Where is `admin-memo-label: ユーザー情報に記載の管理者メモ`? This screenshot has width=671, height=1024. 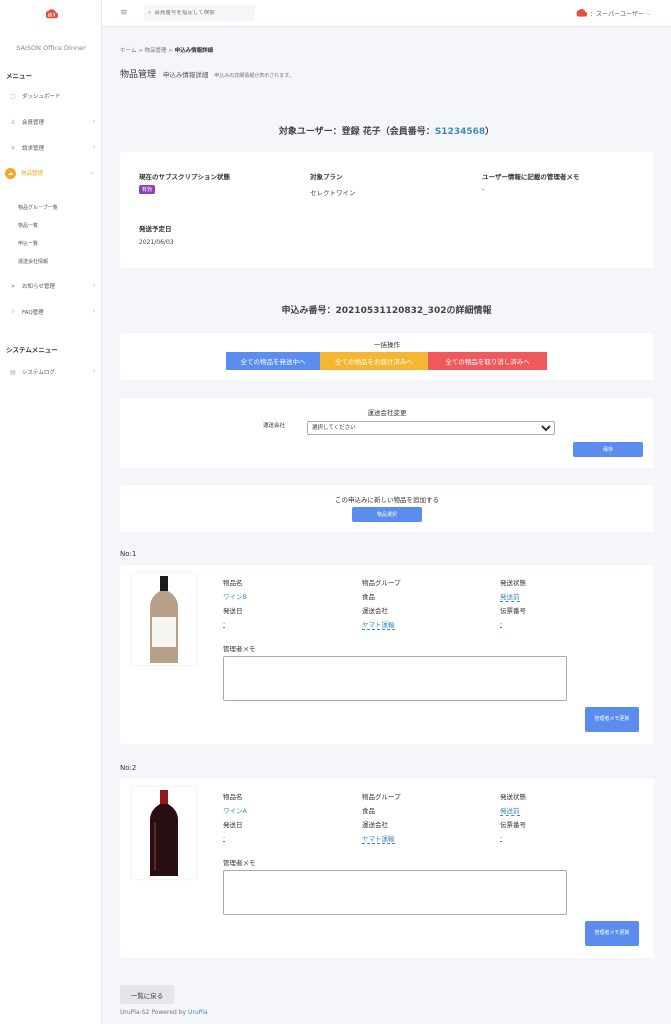
admin-memo-label: ユーザー情報に記載の管理者メモ is located at coordinates (531, 177).